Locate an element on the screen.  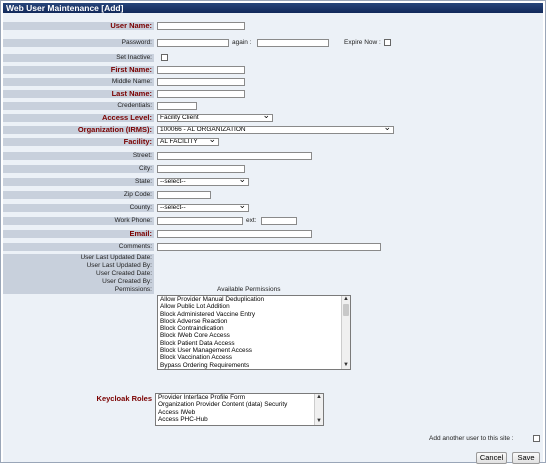
user-last-updated-by-label: User Last Updated By: is located at coordinates (78, 266).